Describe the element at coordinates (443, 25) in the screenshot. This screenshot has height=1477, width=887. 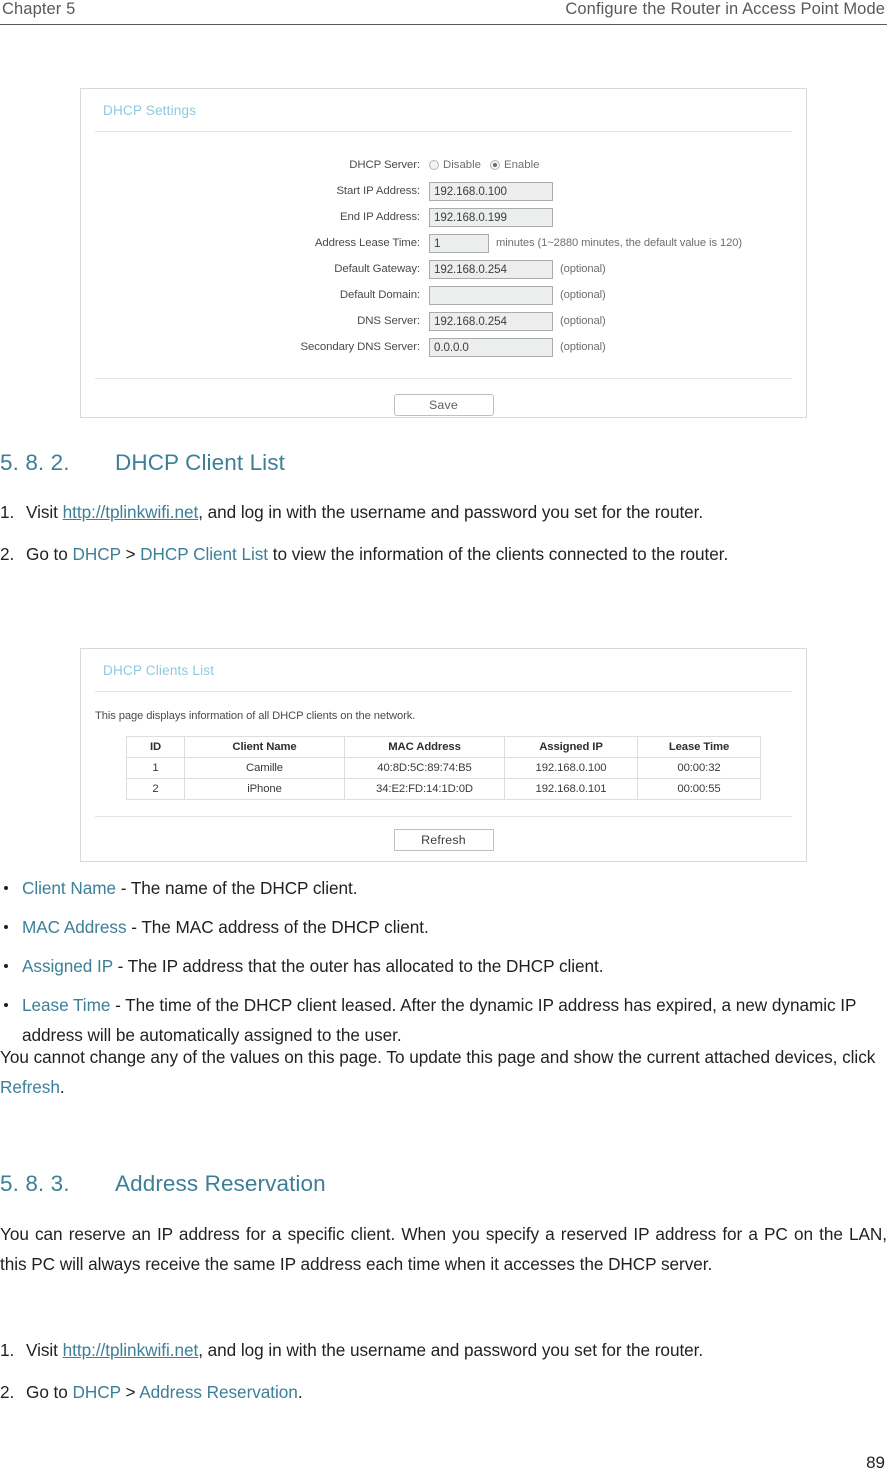
I see `header-rule` at that location.